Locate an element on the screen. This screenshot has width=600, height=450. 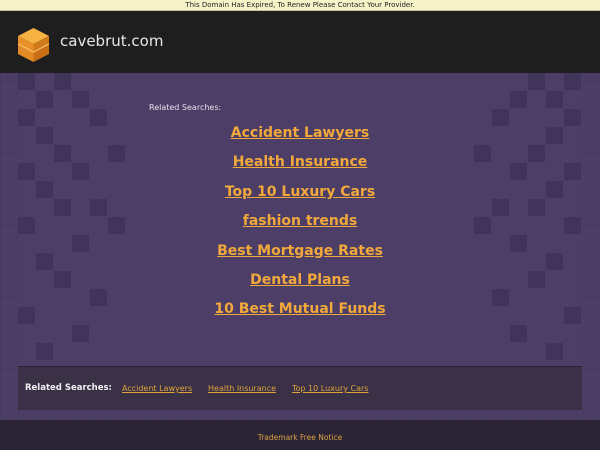
trademark-link: Trademark Free Notice is located at coordinates (300, 437).